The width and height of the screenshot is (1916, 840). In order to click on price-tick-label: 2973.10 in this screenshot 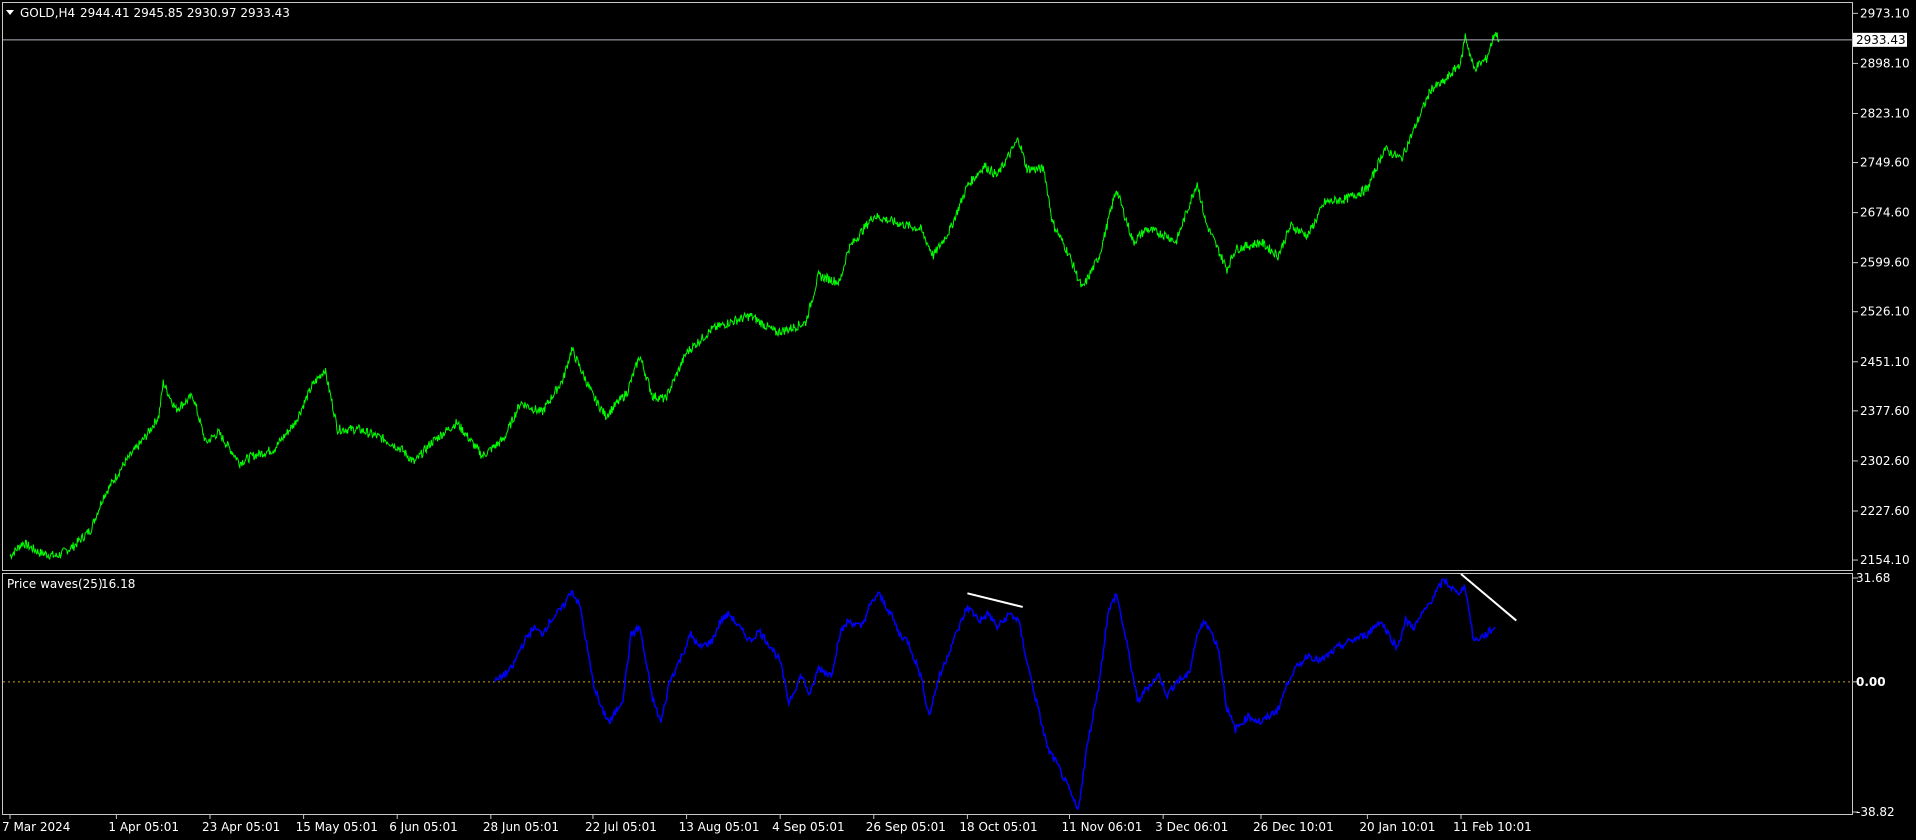, I will do `click(1885, 13)`.